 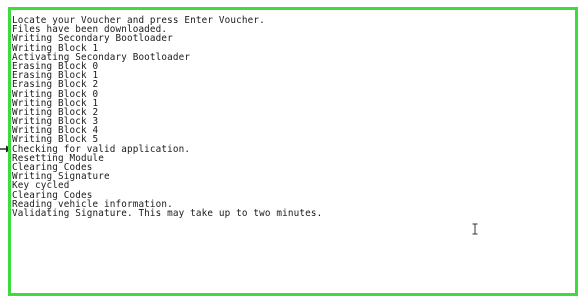 I want to click on text-cursor-icon, so click(x=475, y=229).